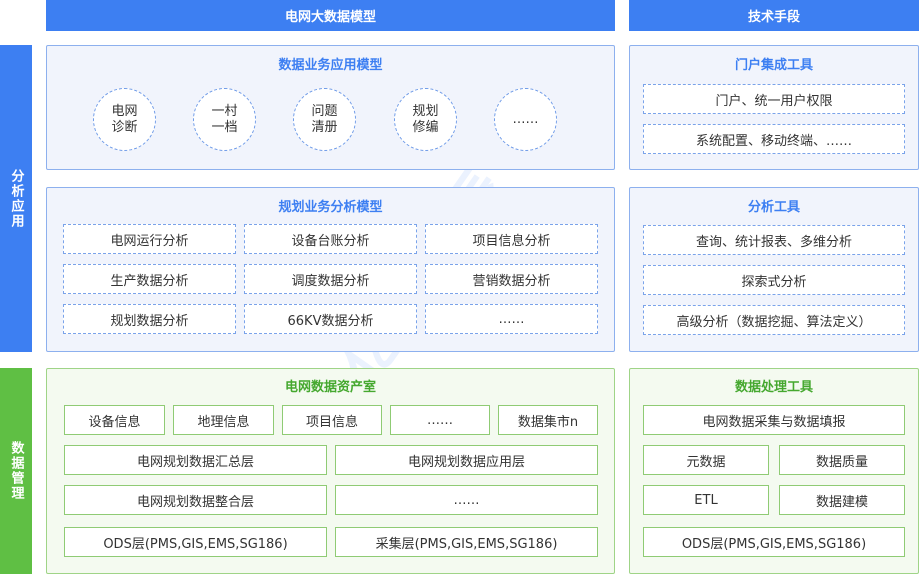 This screenshot has width=920, height=574. What do you see at coordinates (774, 280) in the screenshot?
I see `analysis-tool-exploratory: 探索式分析` at bounding box center [774, 280].